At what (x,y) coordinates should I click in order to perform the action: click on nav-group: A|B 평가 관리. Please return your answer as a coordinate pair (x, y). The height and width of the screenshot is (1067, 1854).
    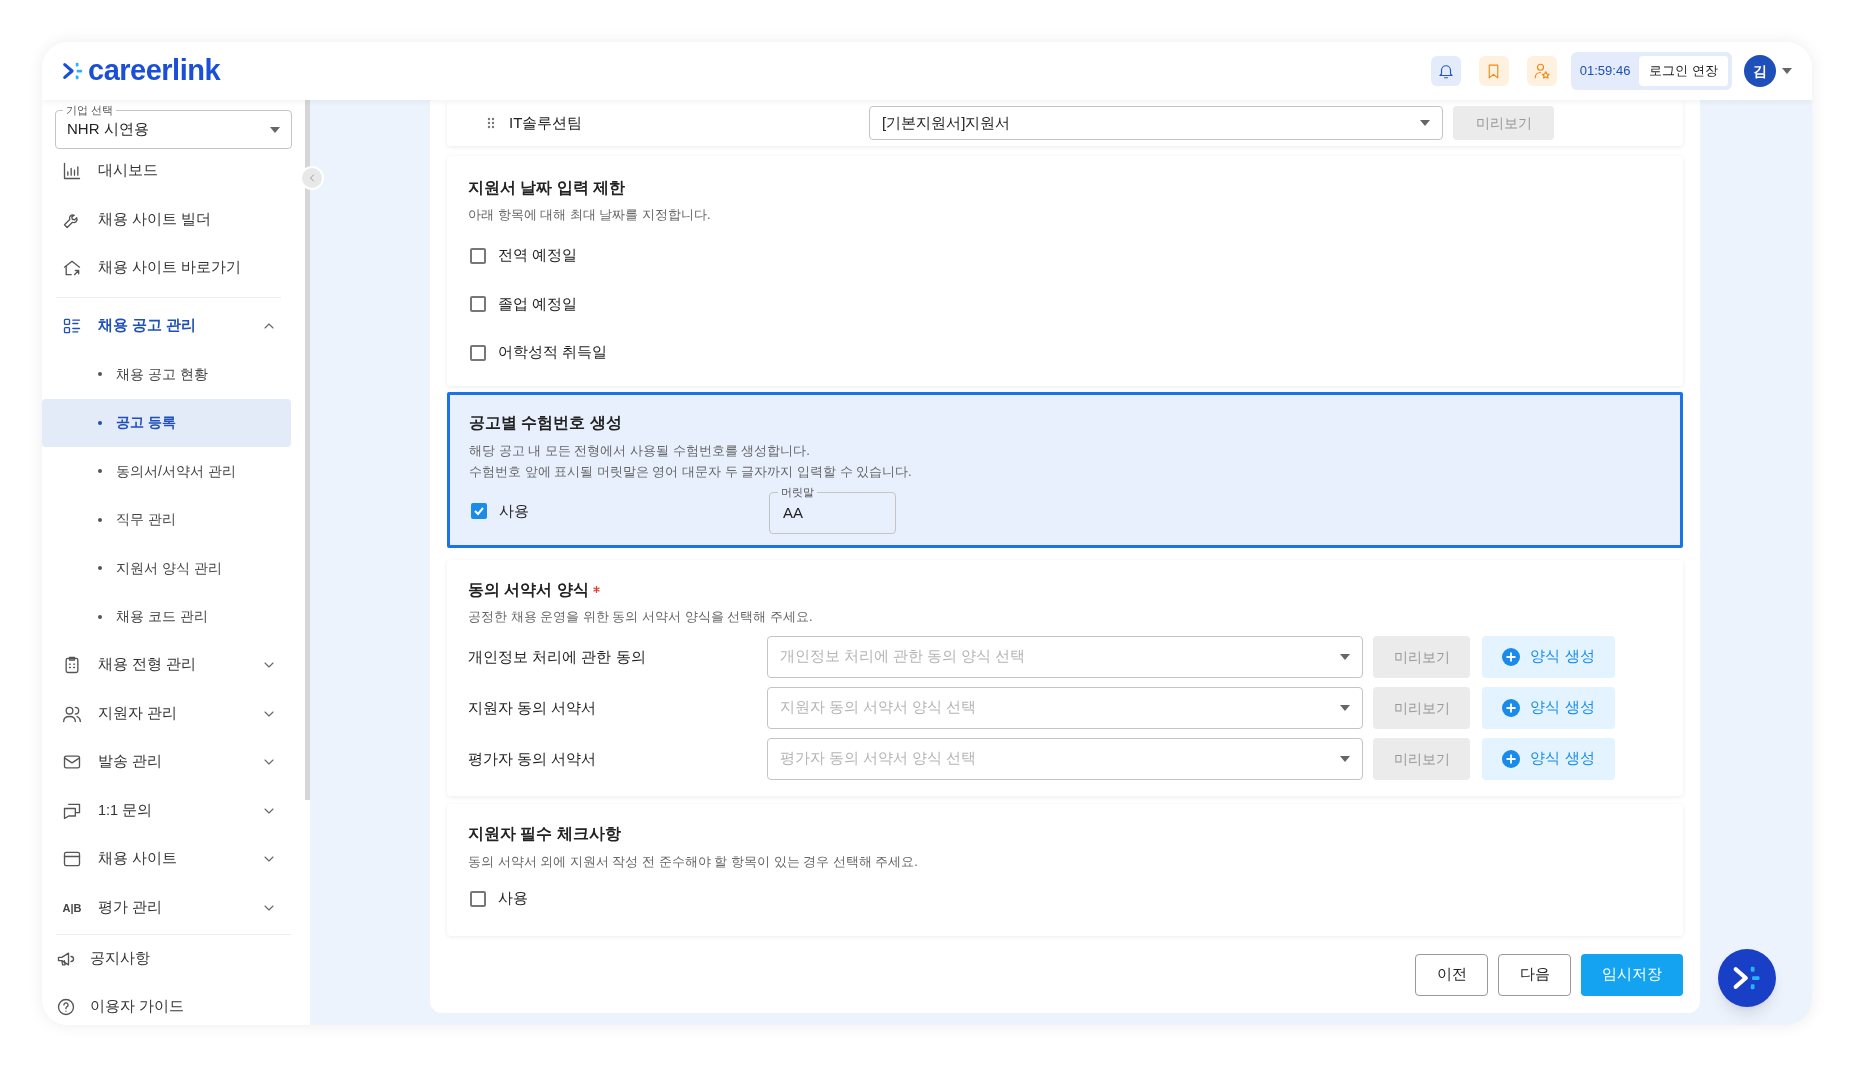
    Looking at the image, I should click on (168, 907).